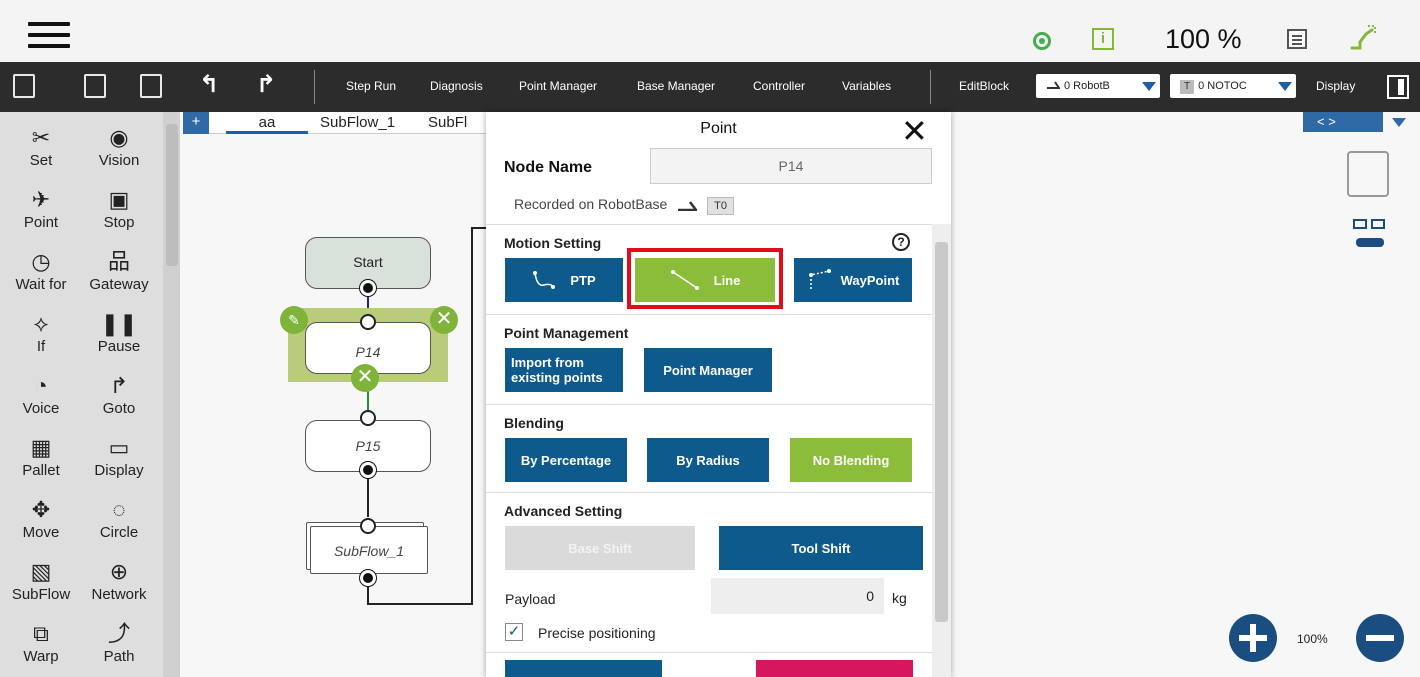 The image size is (1420, 677). I want to click on help-icon: ?, so click(901, 242).